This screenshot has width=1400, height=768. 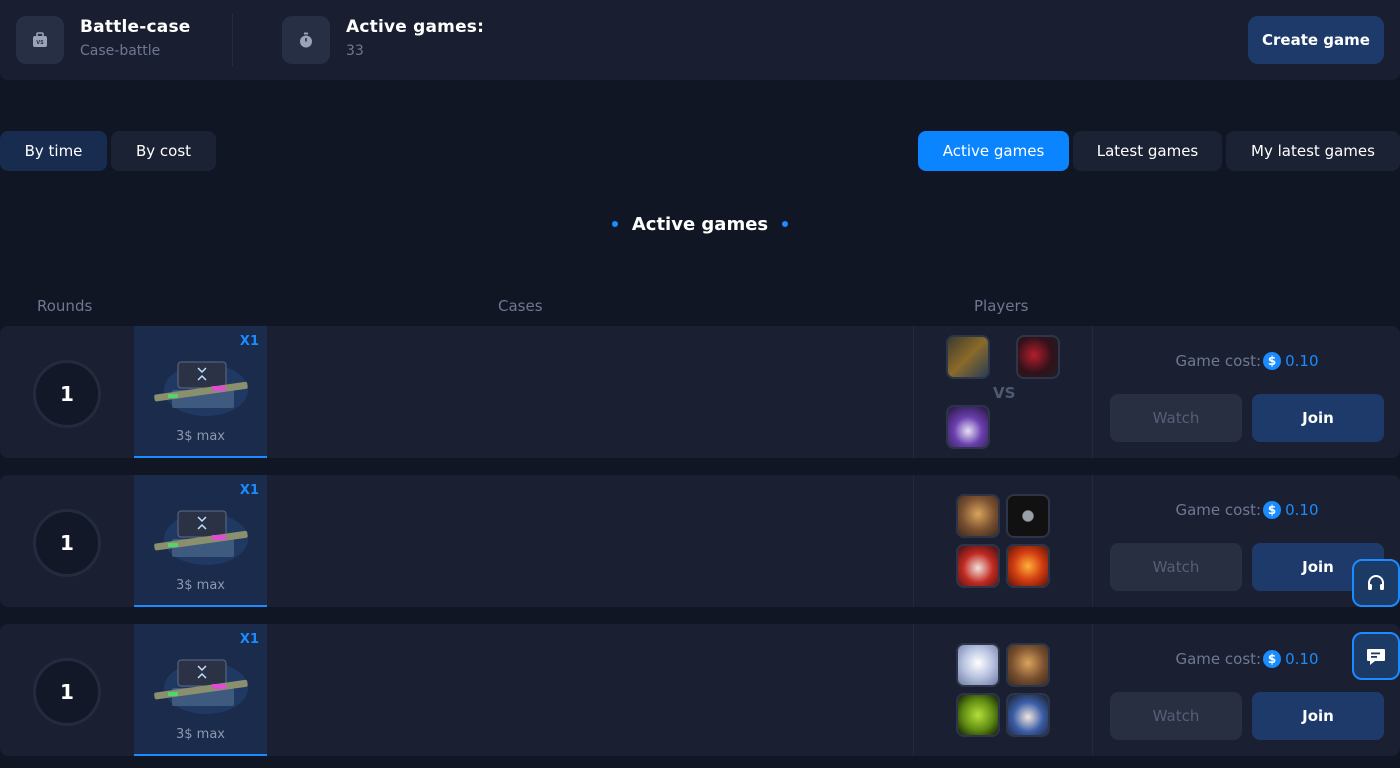 What do you see at coordinates (53, 151) in the screenshot?
I see `sort-by-time-tab: By time` at bounding box center [53, 151].